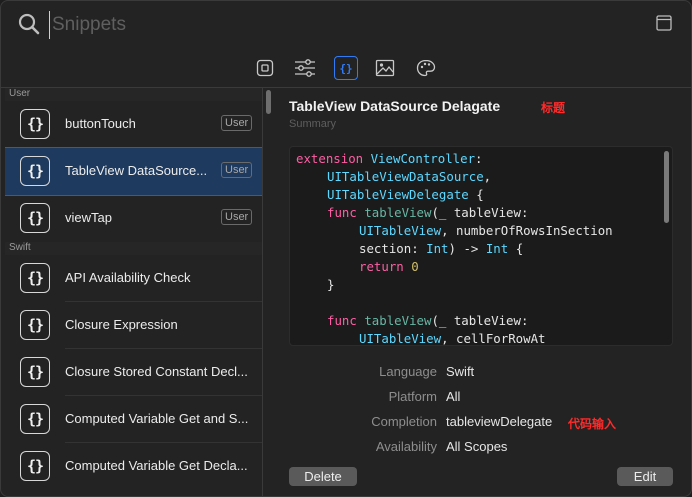 This screenshot has height=497, width=692. Describe the element at coordinates (385, 266) in the screenshot. I see `code-token: return` at that location.